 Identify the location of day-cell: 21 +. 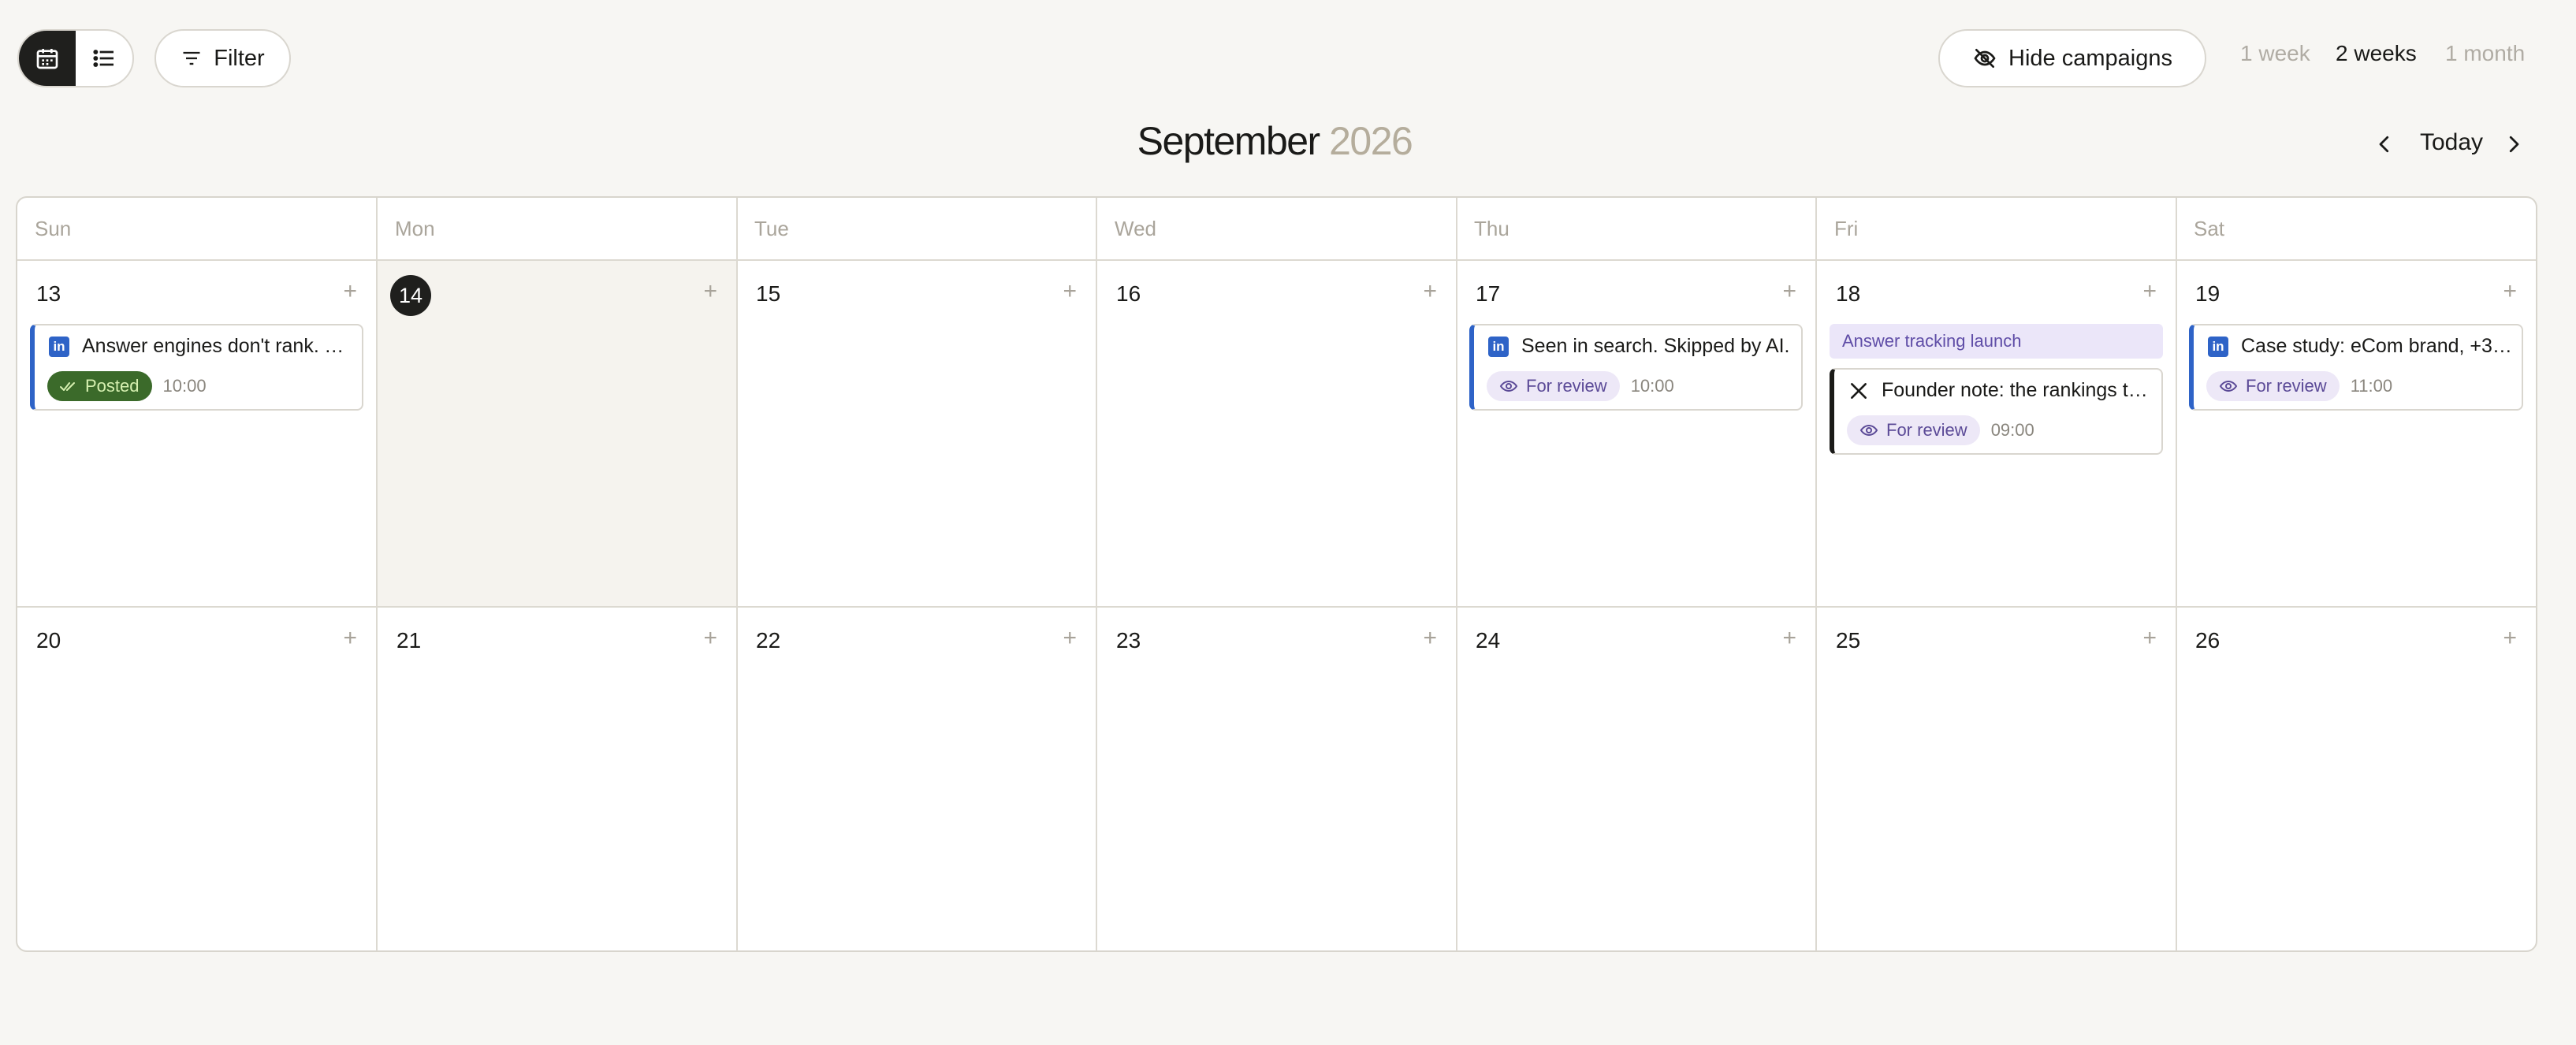
(557, 779).